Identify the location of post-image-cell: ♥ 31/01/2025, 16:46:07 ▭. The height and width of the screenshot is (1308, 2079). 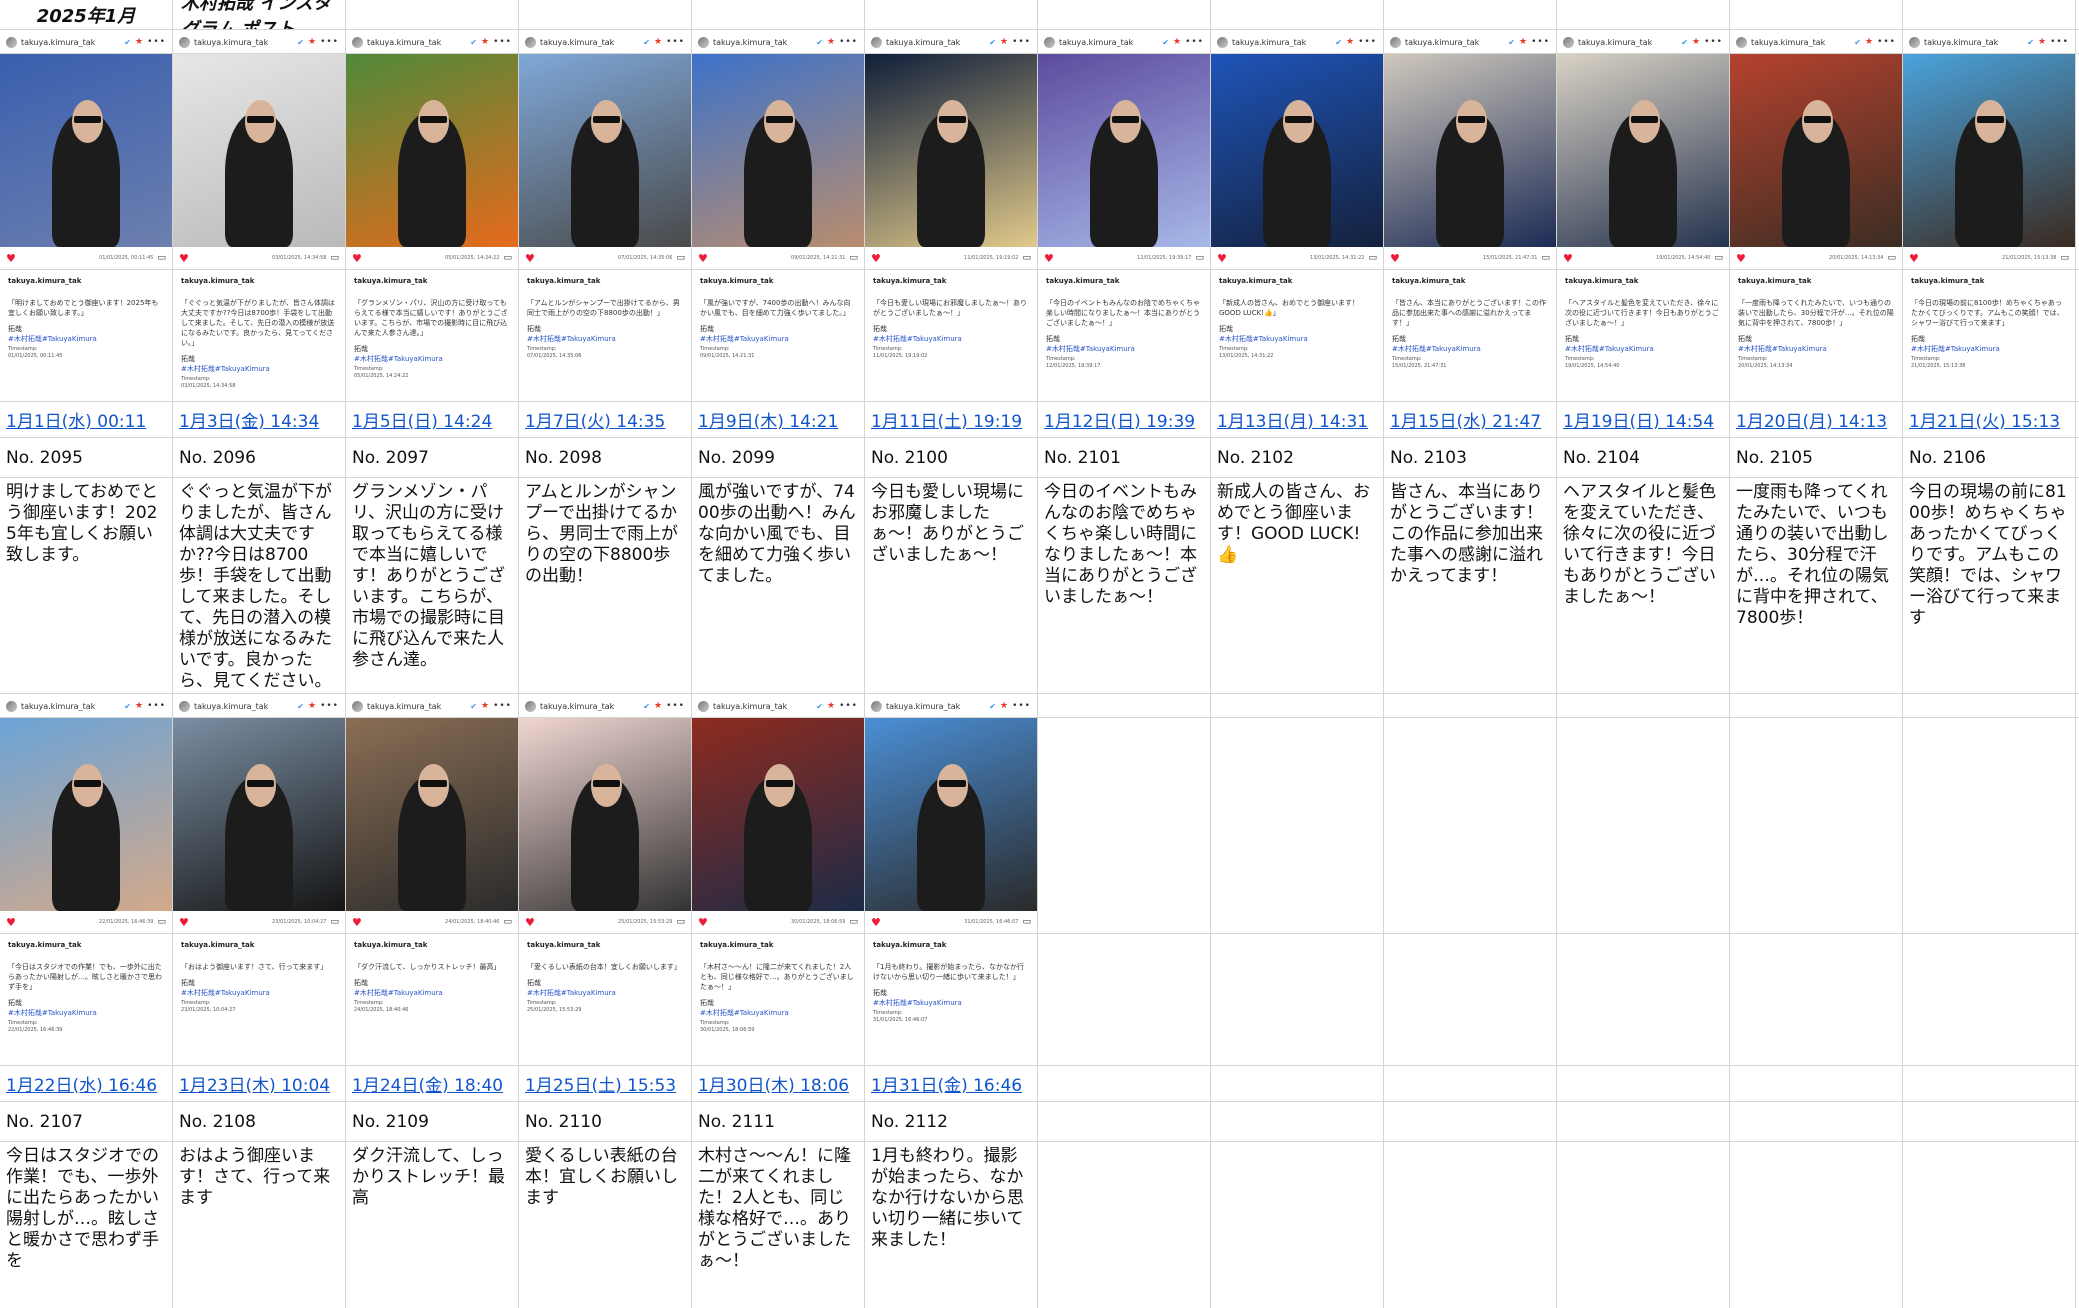
(951, 826).